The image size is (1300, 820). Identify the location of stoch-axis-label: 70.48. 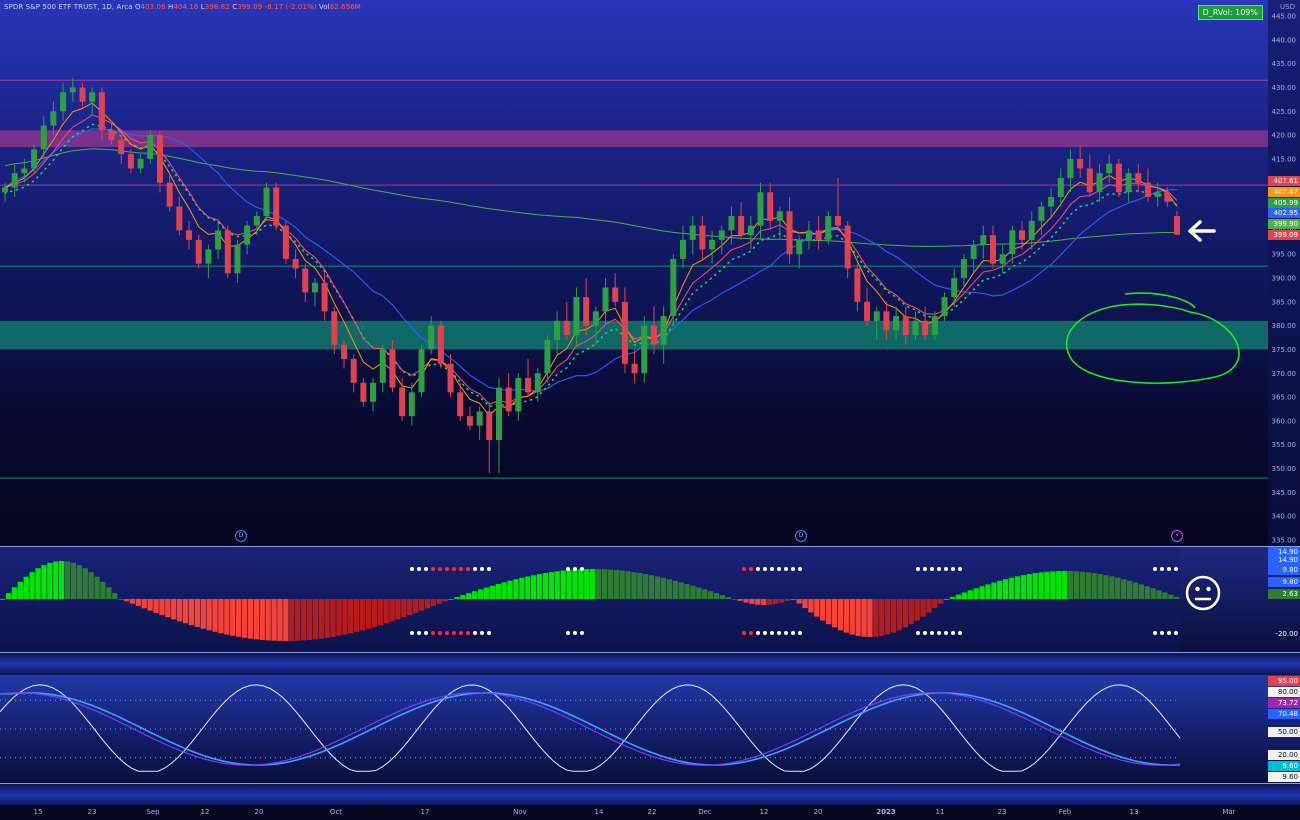
(1284, 714).